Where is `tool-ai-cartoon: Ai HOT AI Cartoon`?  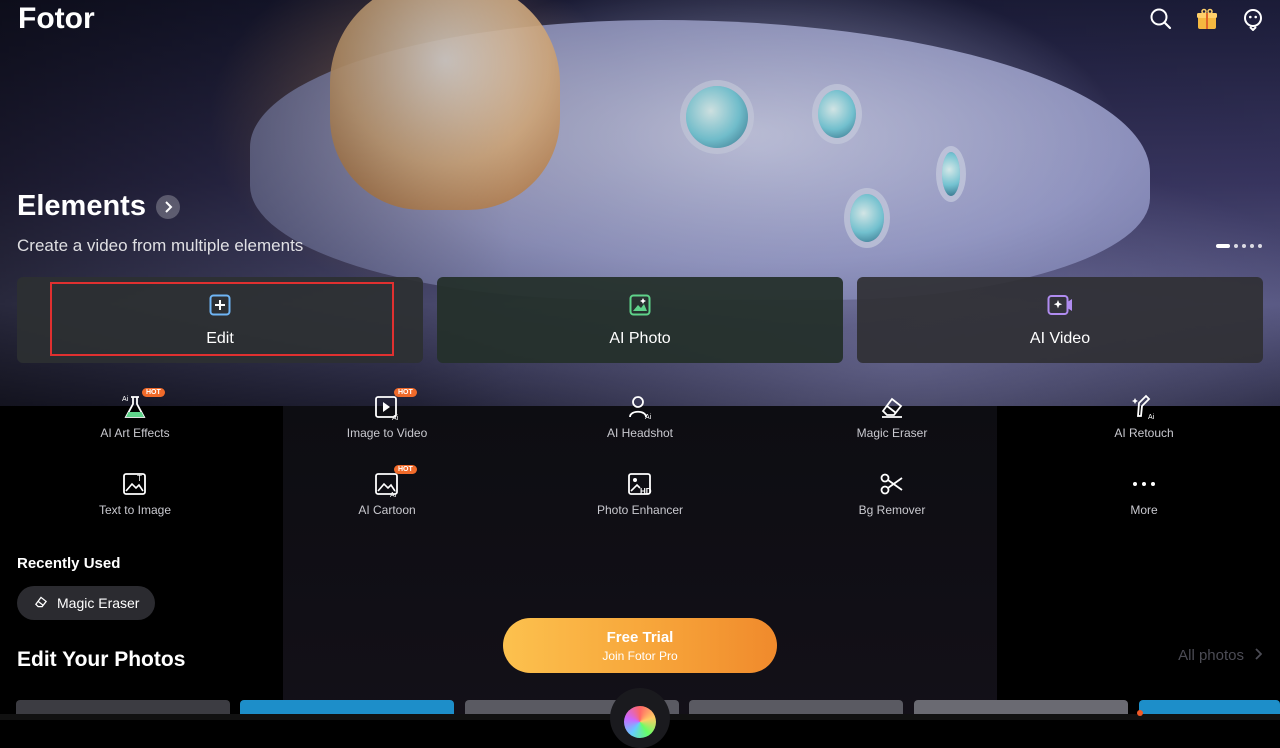
tool-ai-cartoon: Ai HOT AI Cartoon is located at coordinates (387, 491).